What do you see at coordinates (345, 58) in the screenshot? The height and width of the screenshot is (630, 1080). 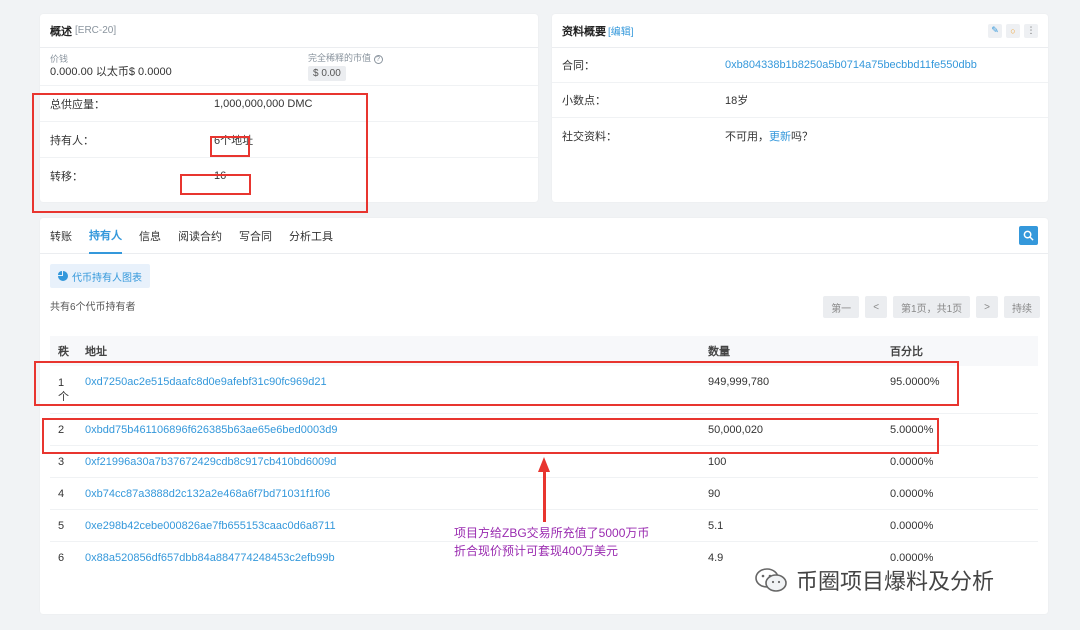 I see `market-cap-label: 完全稀释的市值 ?` at bounding box center [345, 58].